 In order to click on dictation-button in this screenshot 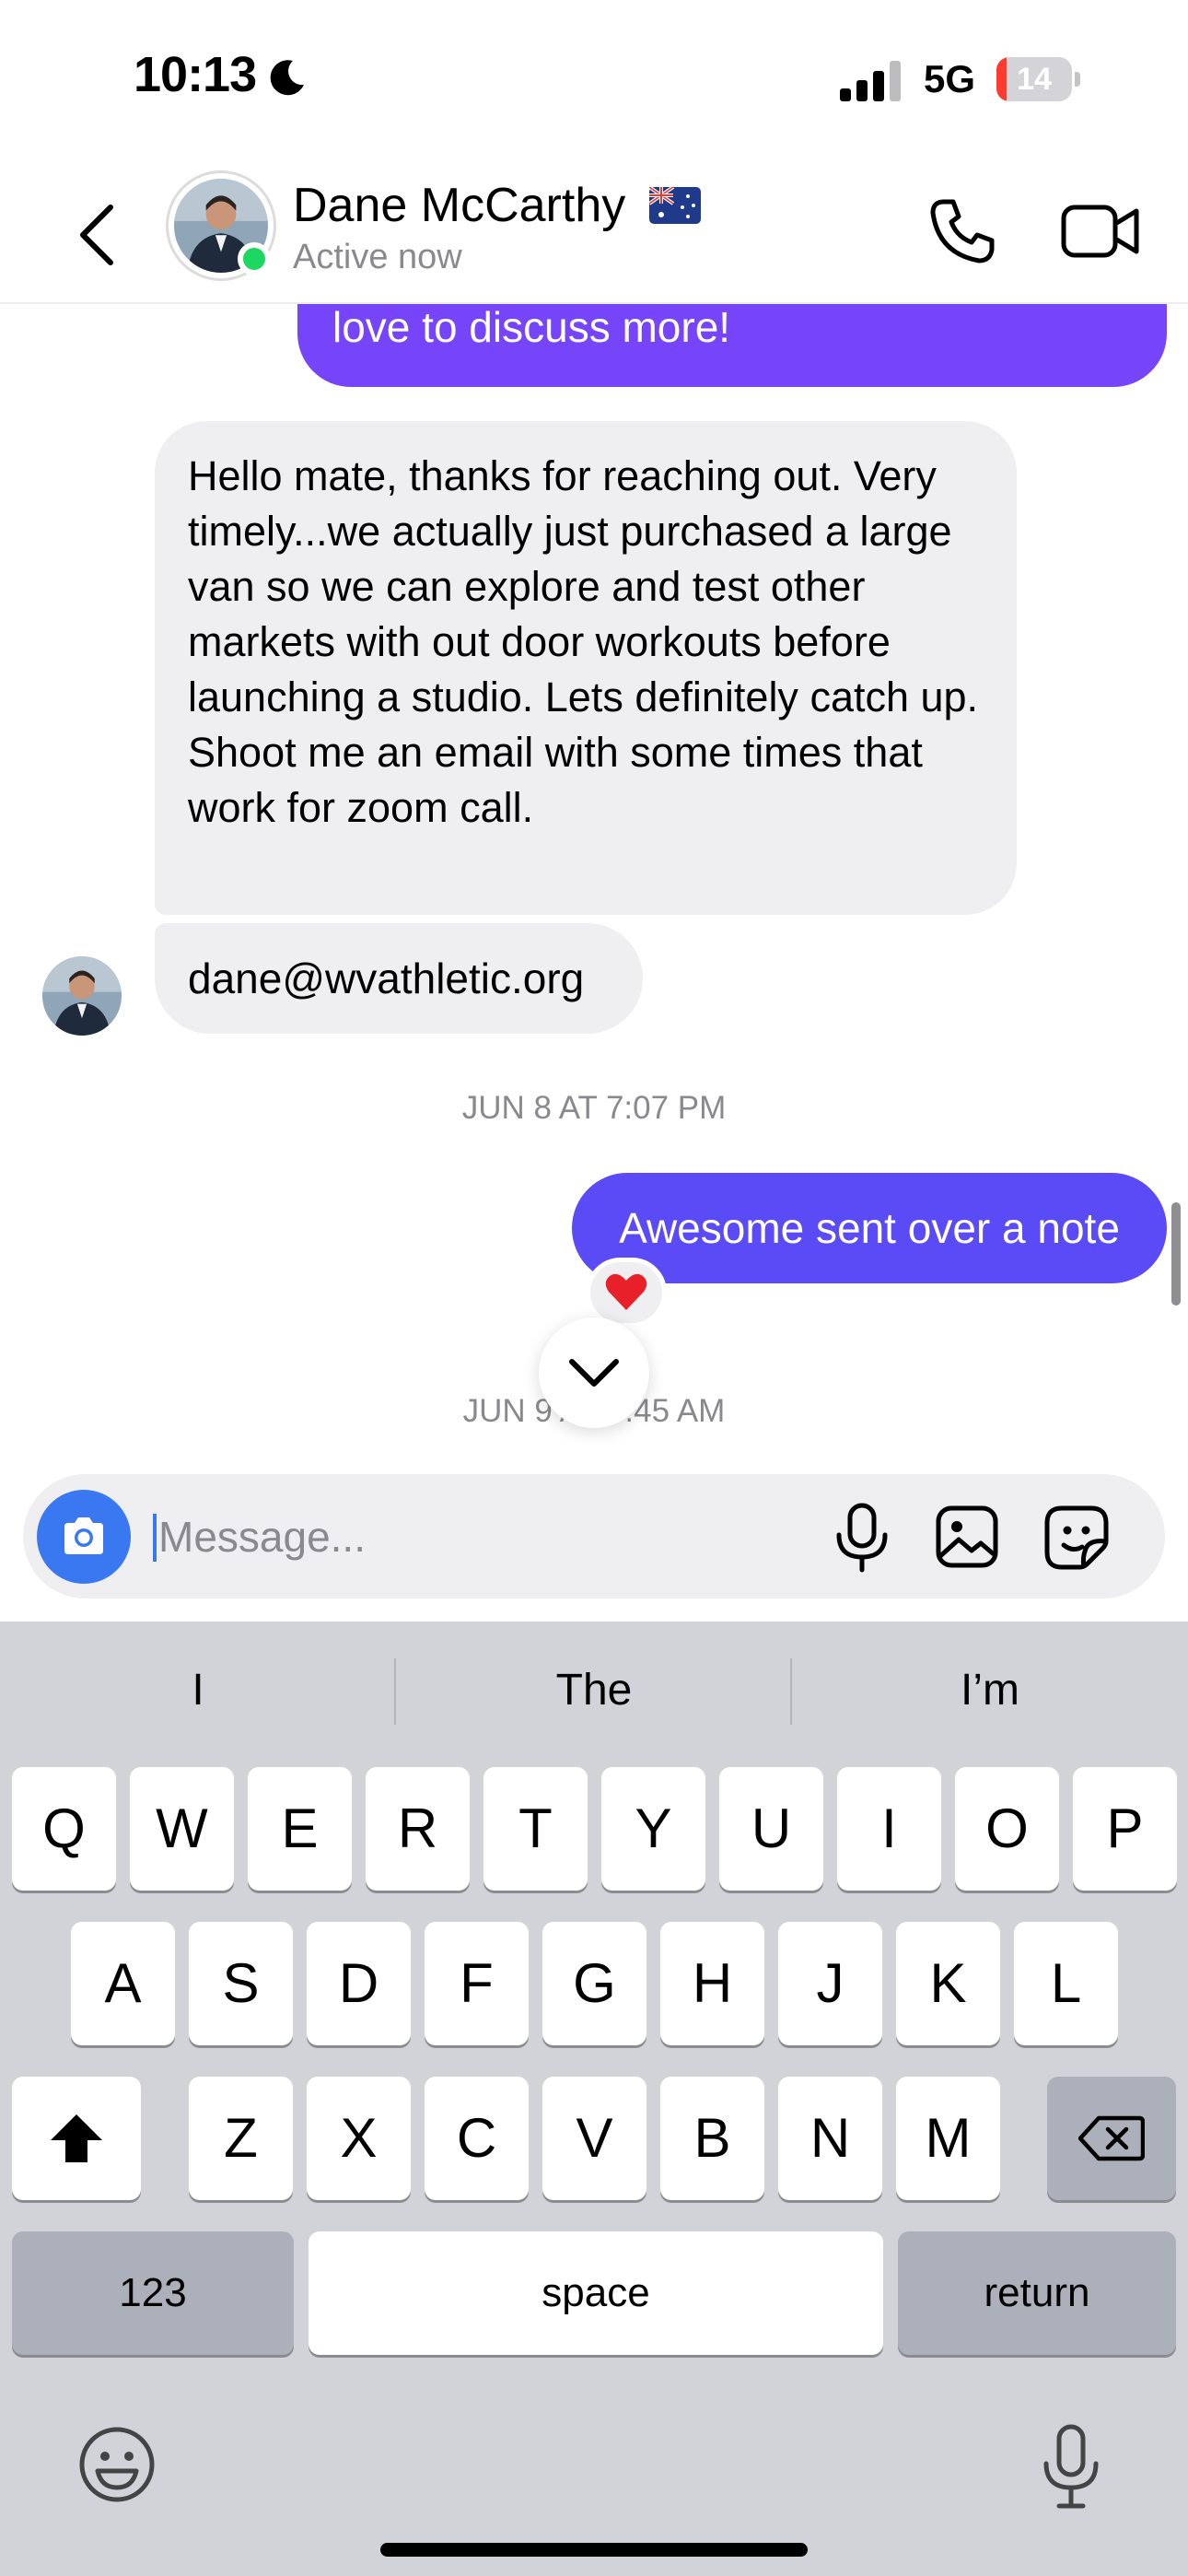, I will do `click(1071, 2467)`.